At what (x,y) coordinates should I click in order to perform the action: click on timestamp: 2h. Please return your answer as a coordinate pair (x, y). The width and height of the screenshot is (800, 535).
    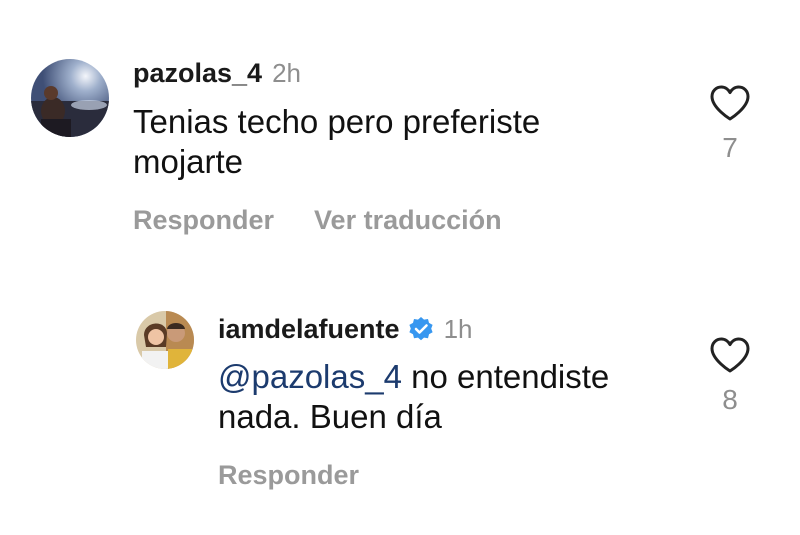
    Looking at the image, I should click on (286, 73).